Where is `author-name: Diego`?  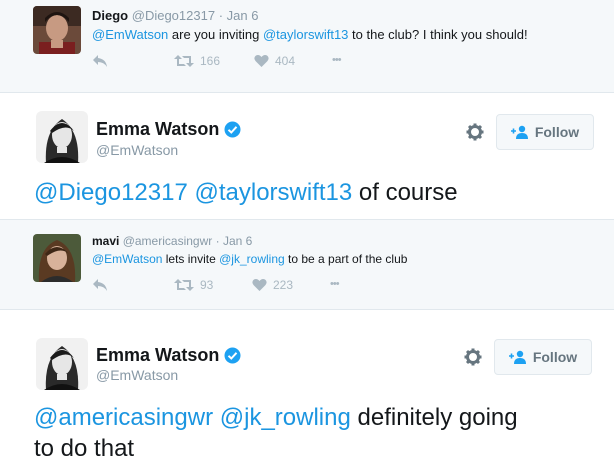 author-name: Diego is located at coordinates (110, 15).